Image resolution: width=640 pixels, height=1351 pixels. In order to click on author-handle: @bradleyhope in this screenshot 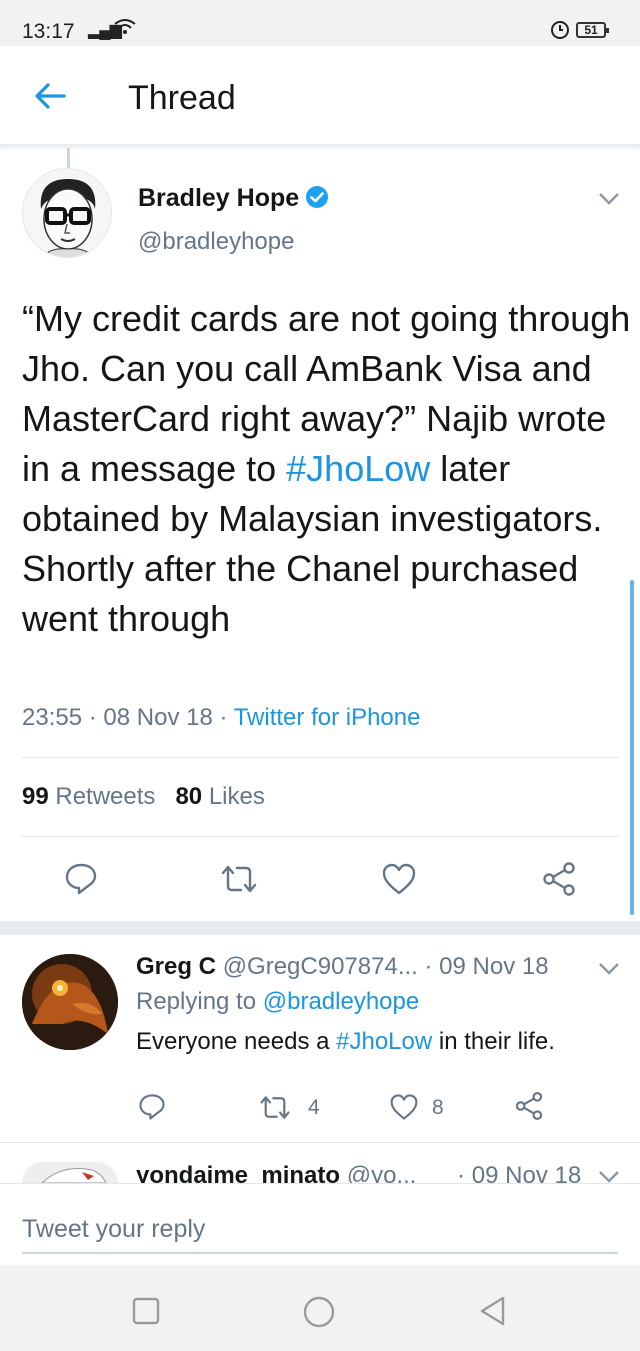, I will do `click(216, 242)`.